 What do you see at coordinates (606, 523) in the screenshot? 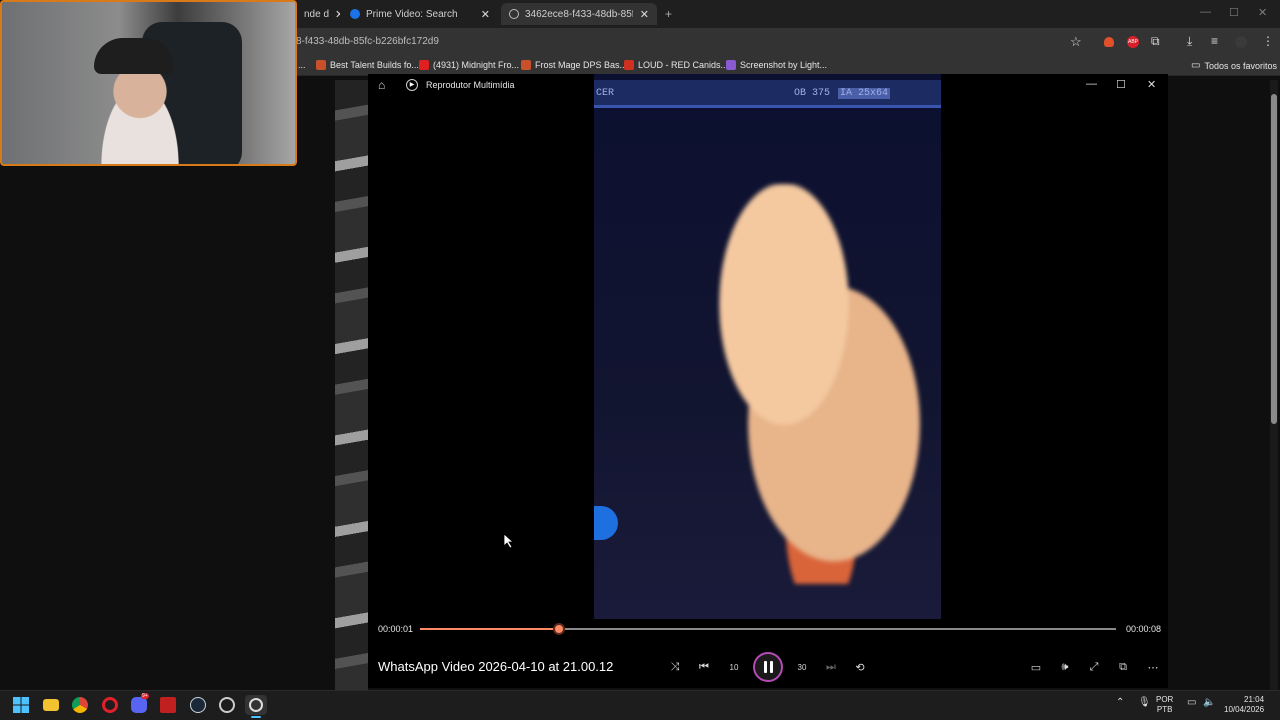
I see `blue-object` at bounding box center [606, 523].